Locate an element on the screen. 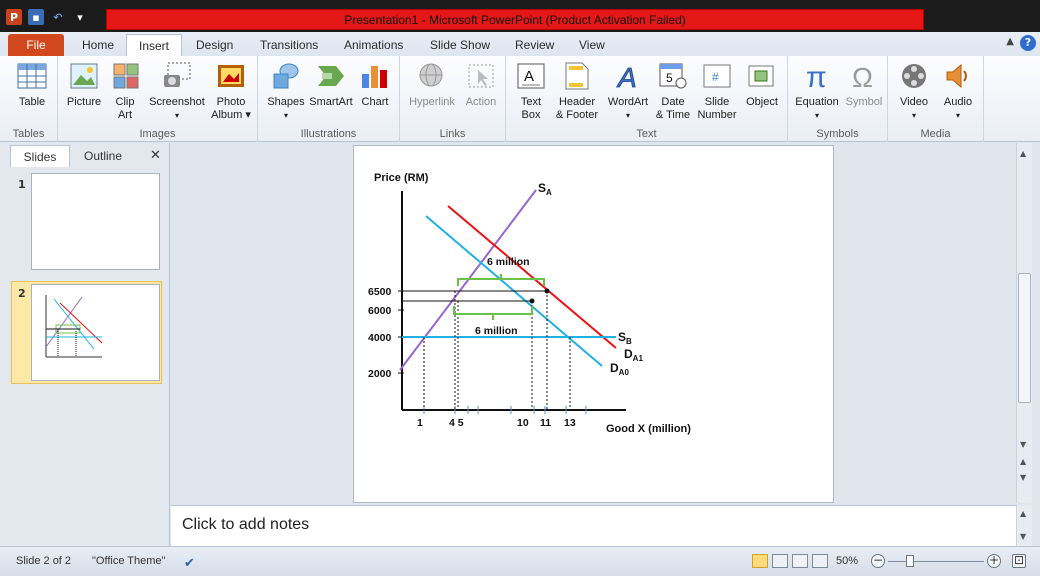 The image size is (1040, 576). slide-number-button: # Slide Number is located at coordinates (717, 91).